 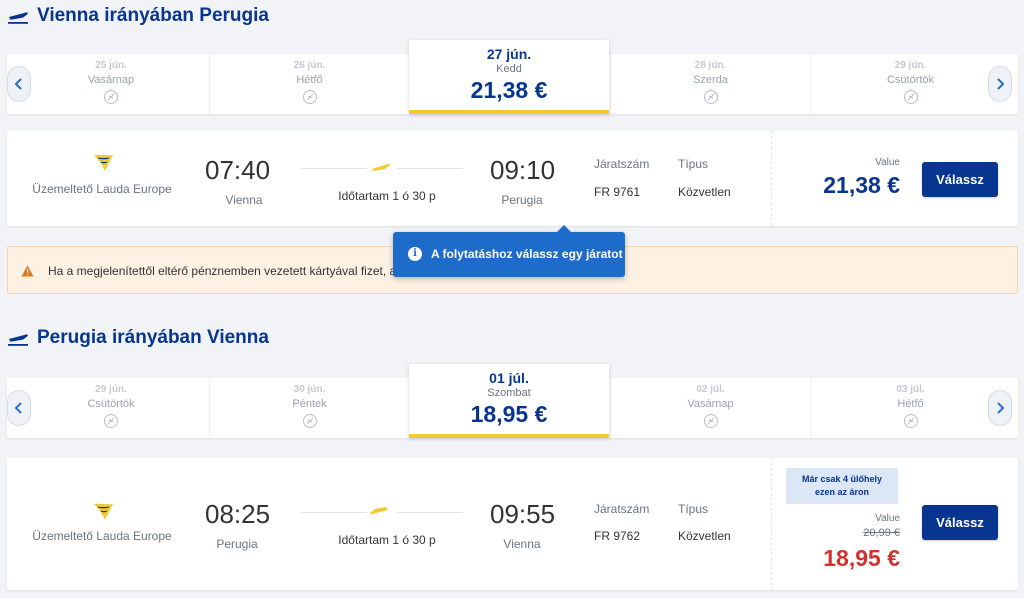 What do you see at coordinates (309, 404) in the screenshot?
I see `weekday-label: Péntek` at bounding box center [309, 404].